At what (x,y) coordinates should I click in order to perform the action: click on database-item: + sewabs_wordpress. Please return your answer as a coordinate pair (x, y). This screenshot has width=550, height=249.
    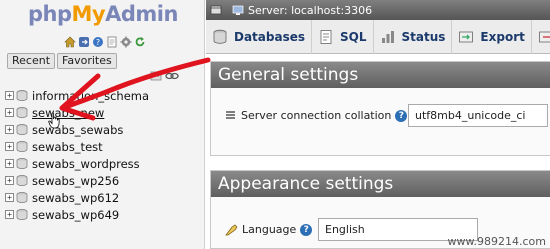
    Looking at the image, I should click on (104, 163).